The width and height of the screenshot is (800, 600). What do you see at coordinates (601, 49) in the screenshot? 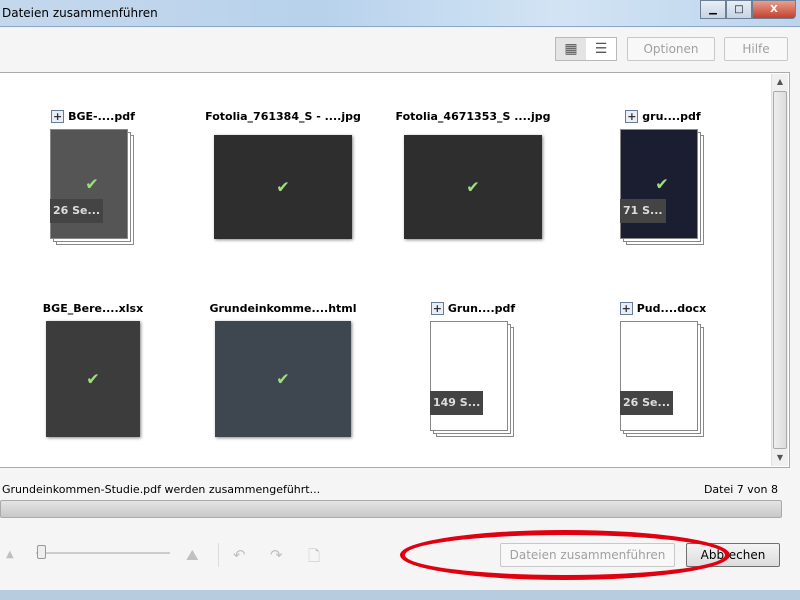
I see `list-view-icon: ☰` at bounding box center [601, 49].